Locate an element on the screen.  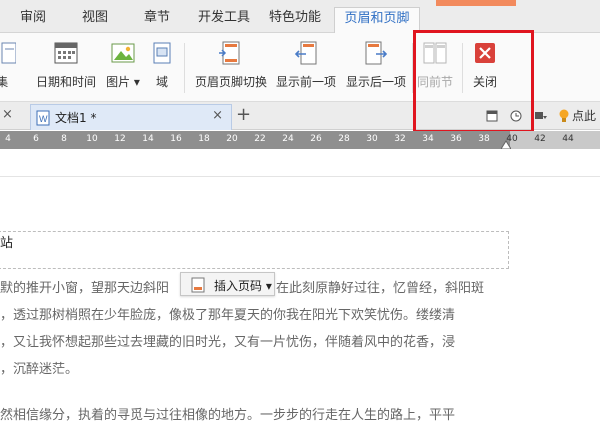
insert-page-number-button: 插入页码 ▾ is located at coordinates (227, 284).